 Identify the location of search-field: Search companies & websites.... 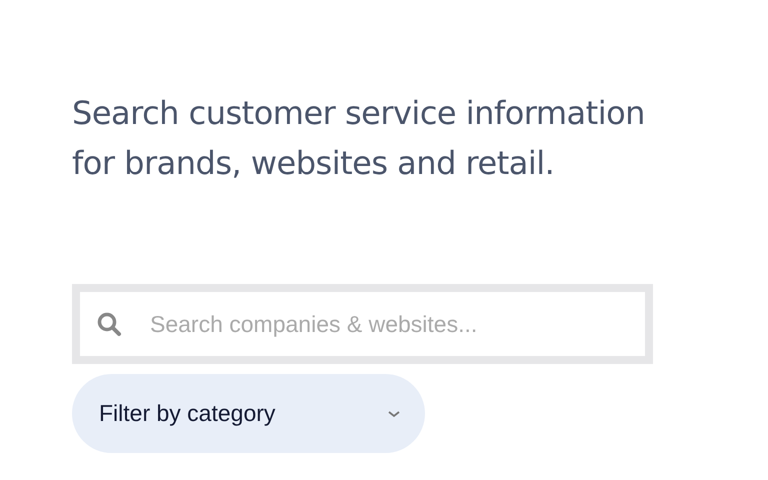
(385, 324).